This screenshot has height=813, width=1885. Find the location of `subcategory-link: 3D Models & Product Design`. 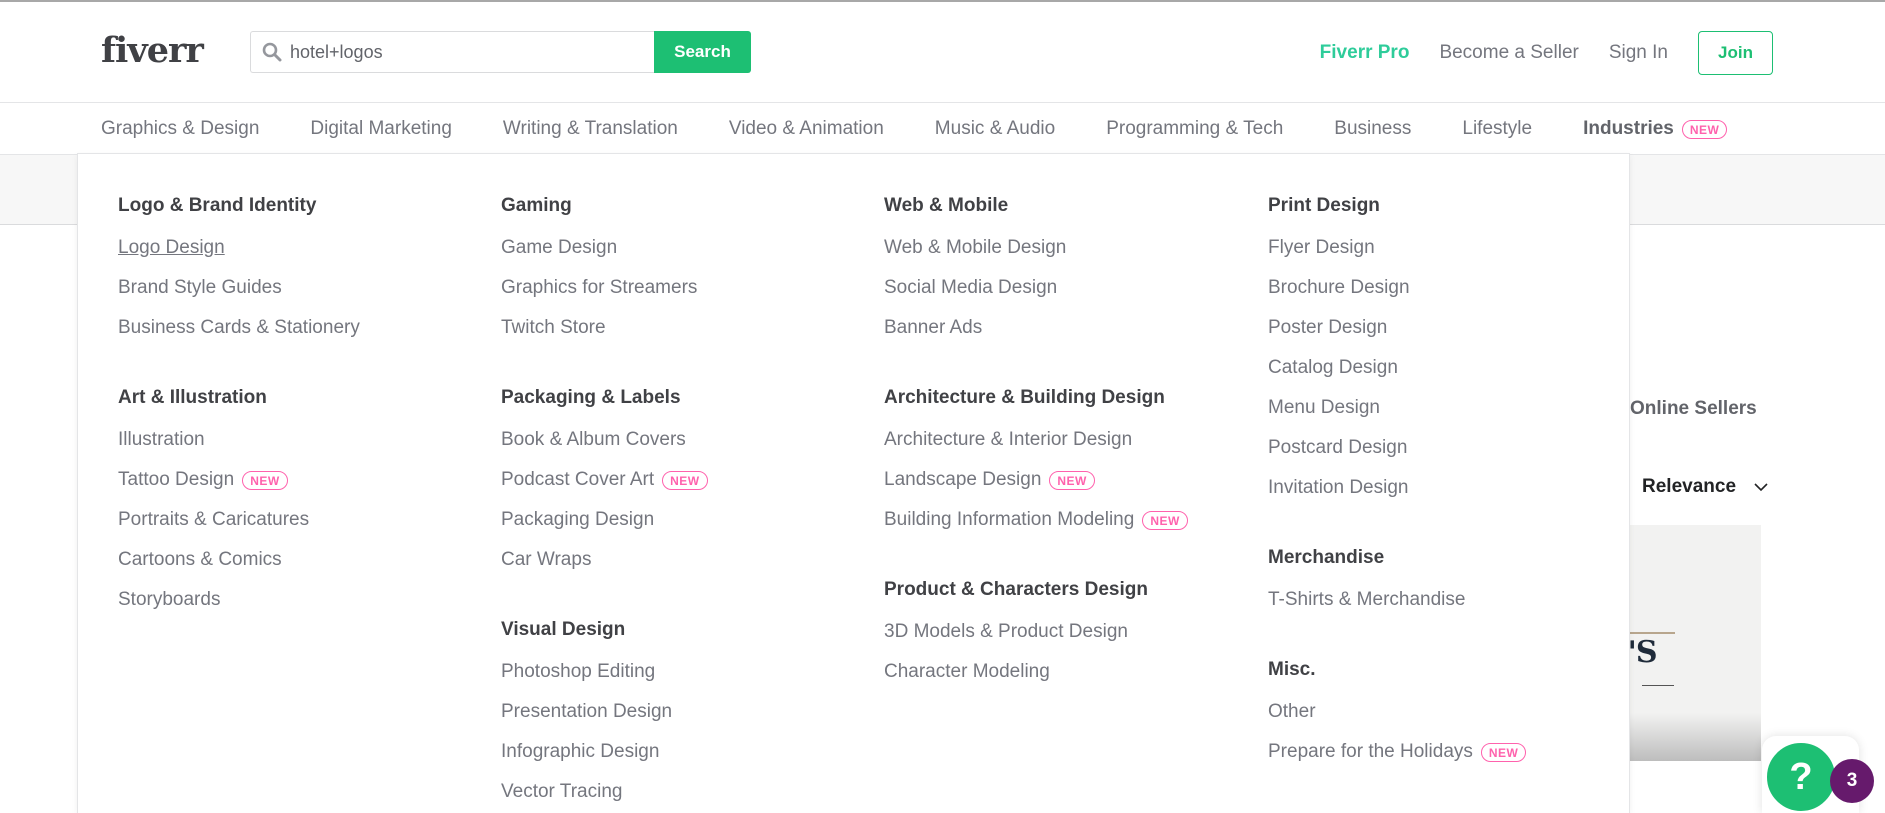

subcategory-link: 3D Models & Product Design is located at coordinates (1069, 632).